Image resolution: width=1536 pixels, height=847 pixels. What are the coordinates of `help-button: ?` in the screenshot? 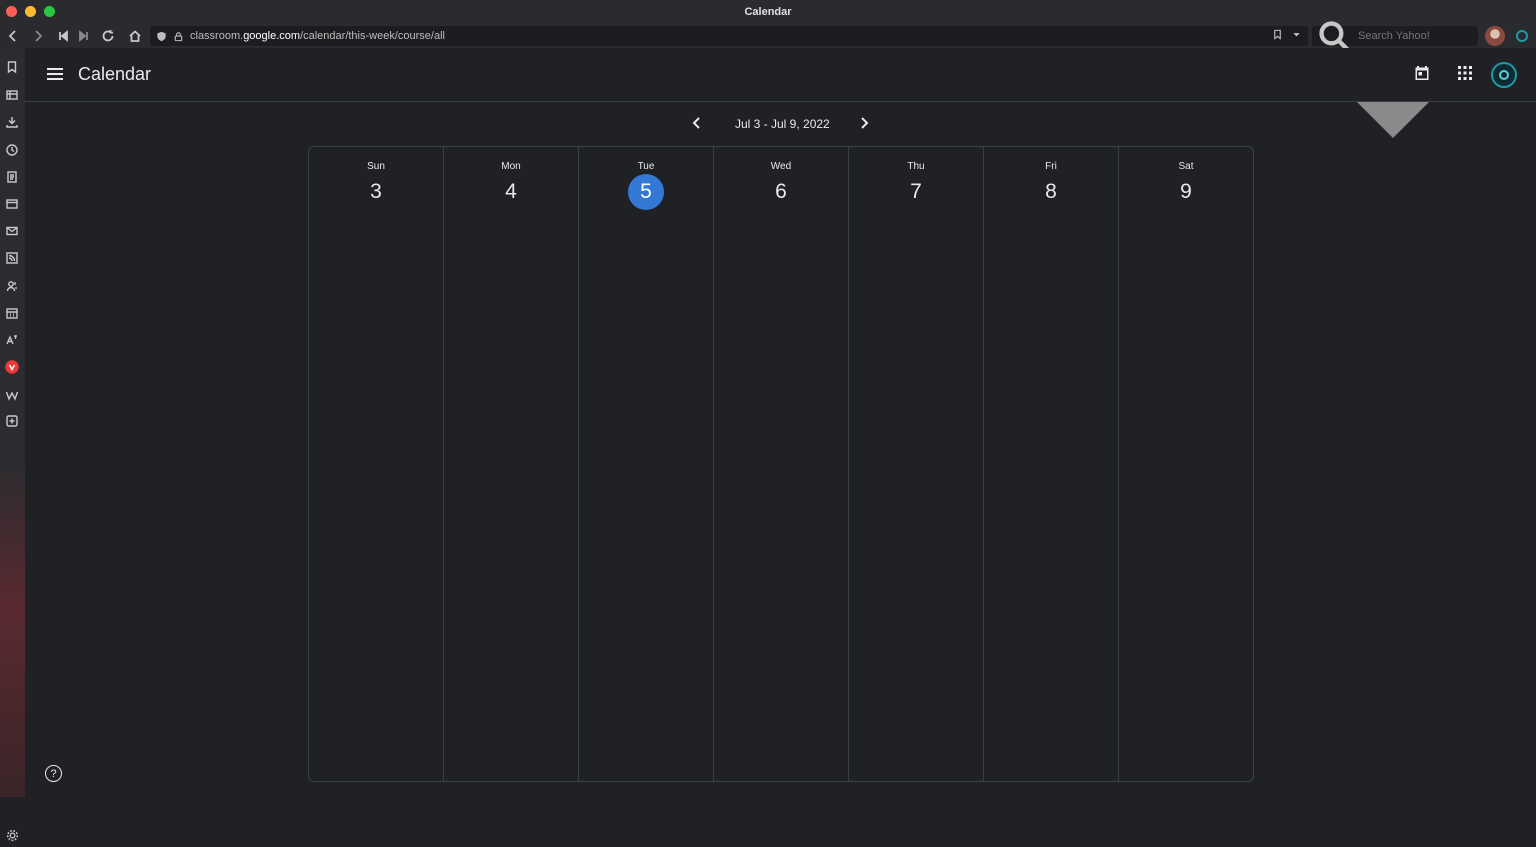 It's located at (53, 773).